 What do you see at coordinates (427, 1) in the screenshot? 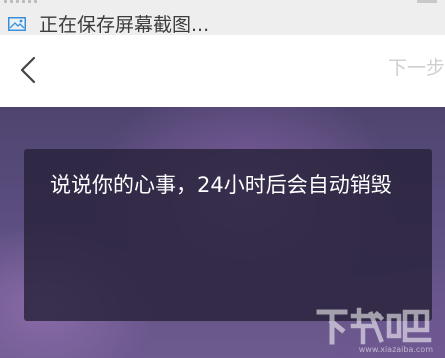
I see `status-indicator` at bounding box center [427, 1].